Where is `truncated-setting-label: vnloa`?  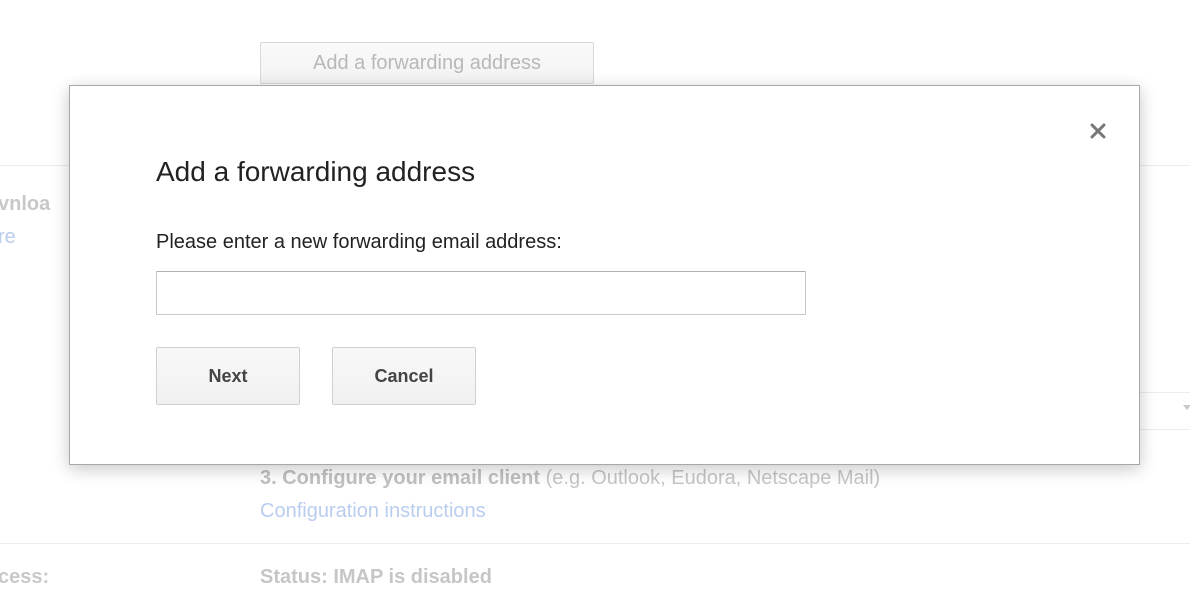
truncated-setting-label: vnloa is located at coordinates (25, 204).